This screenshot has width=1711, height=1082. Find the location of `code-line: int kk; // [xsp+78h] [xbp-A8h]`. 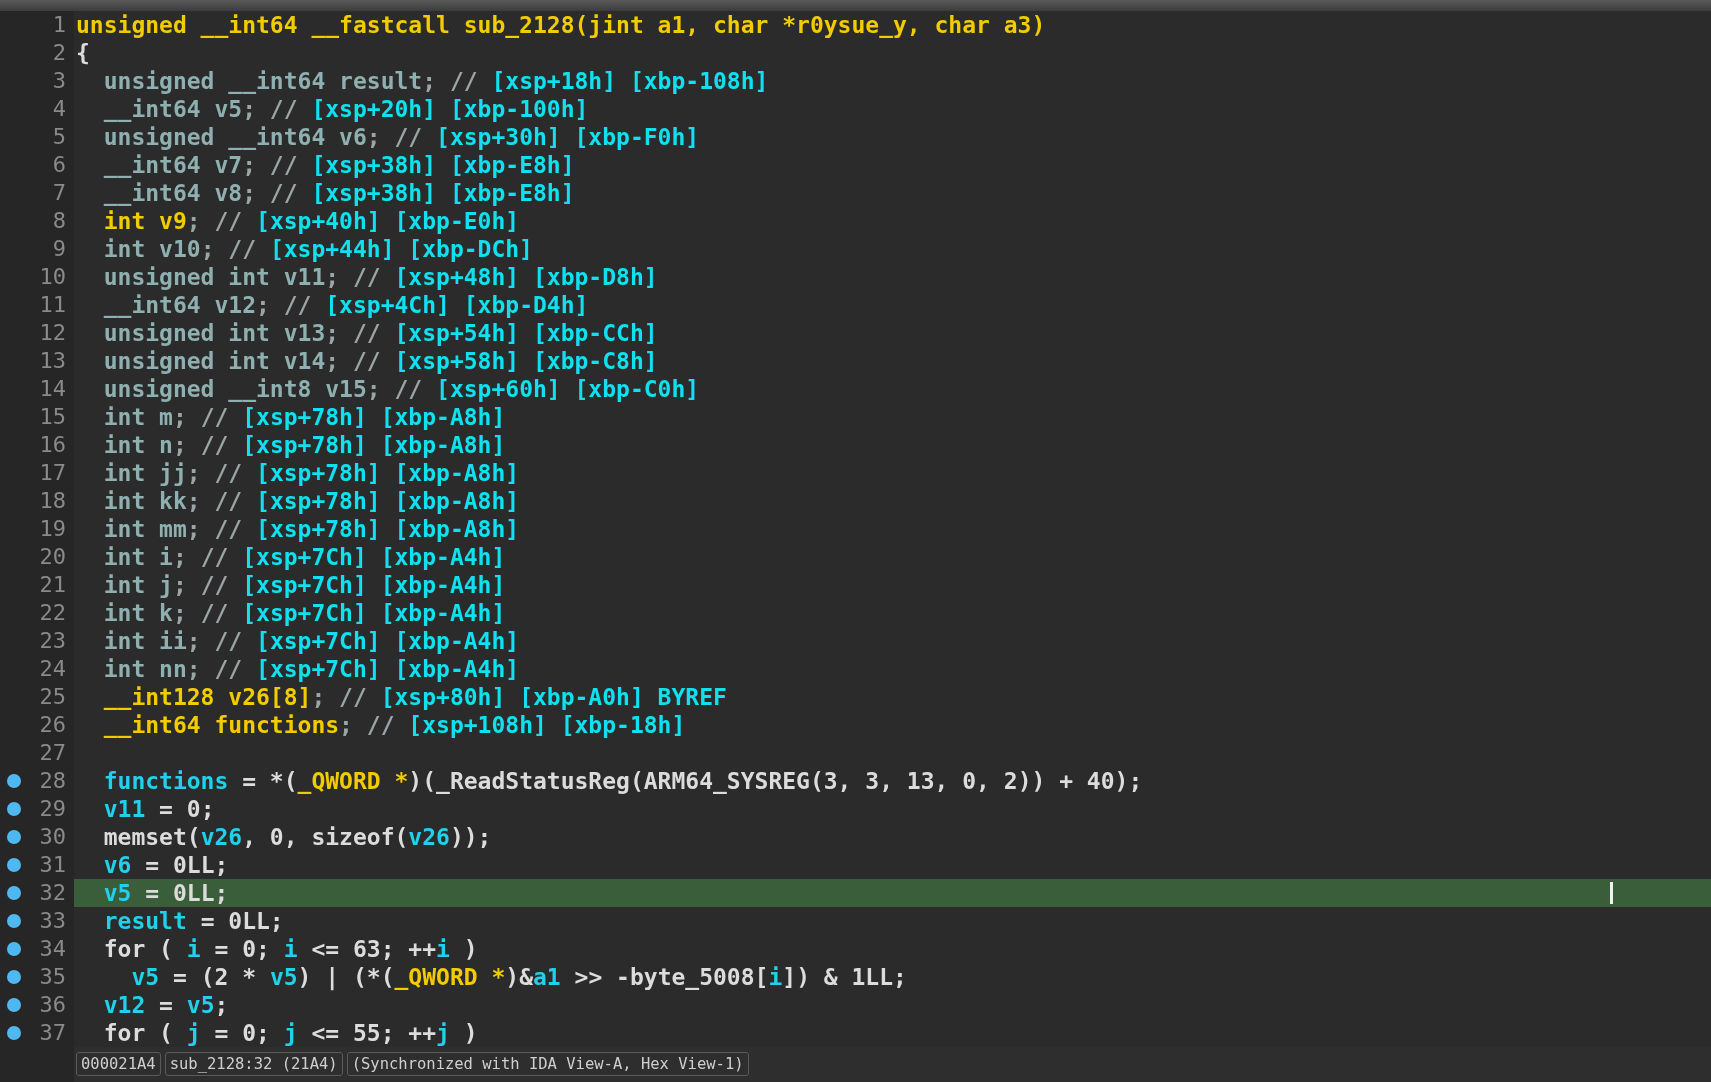

code-line: int kk; // [xsp+78h] [xbp-A8h] is located at coordinates (311, 501).